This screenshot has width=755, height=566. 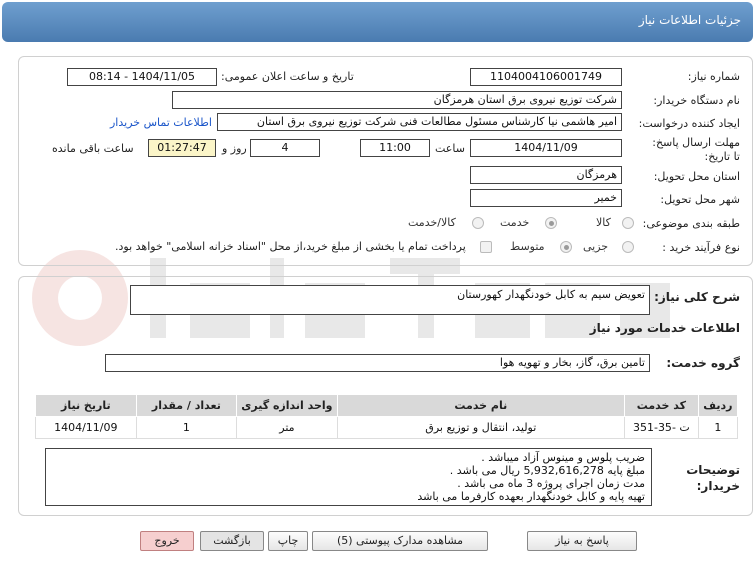 I want to click on category-option-service: خدمت, so click(x=515, y=222).